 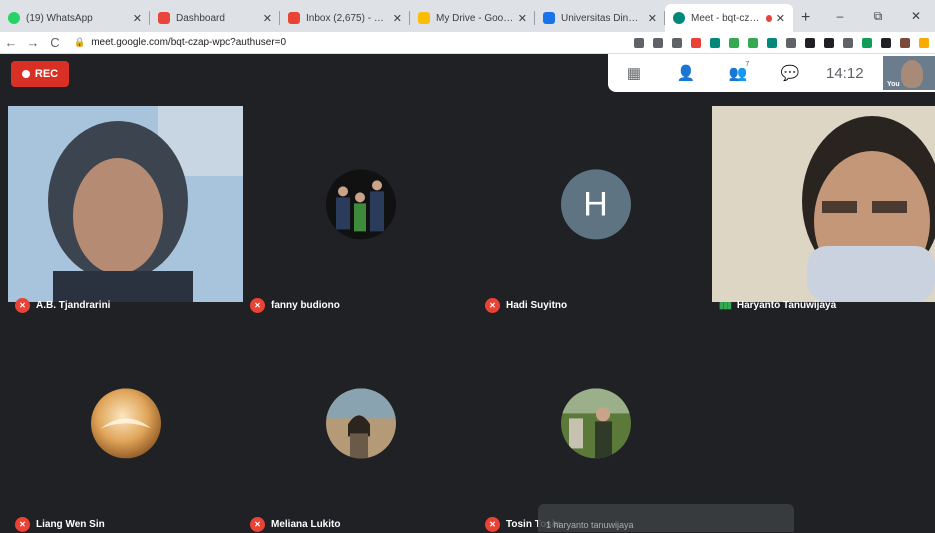 What do you see at coordinates (679, 18) in the screenshot?
I see `meet-icon` at bounding box center [679, 18].